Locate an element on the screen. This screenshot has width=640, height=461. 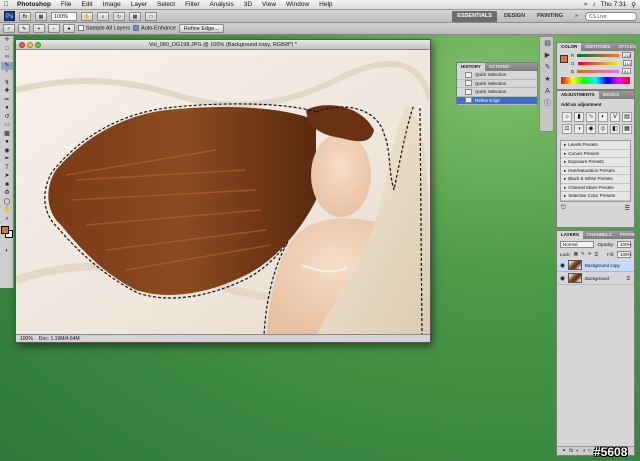
info-panel-icon: ⓘ is located at coordinates (547, 104).